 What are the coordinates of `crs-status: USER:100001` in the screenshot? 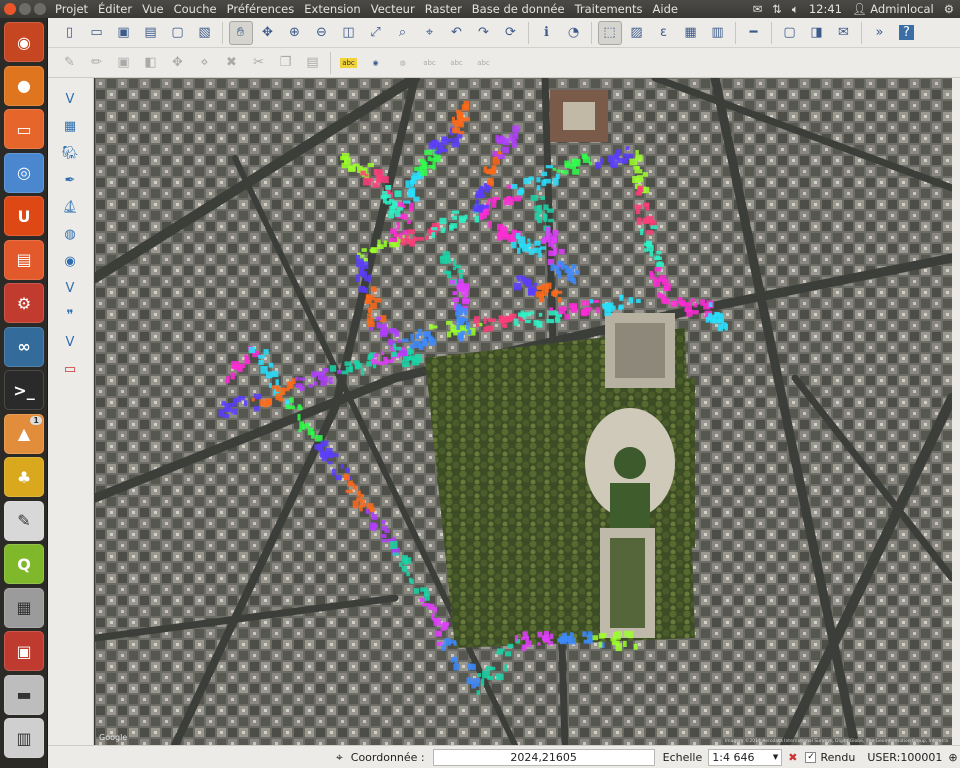 It's located at (904, 757).